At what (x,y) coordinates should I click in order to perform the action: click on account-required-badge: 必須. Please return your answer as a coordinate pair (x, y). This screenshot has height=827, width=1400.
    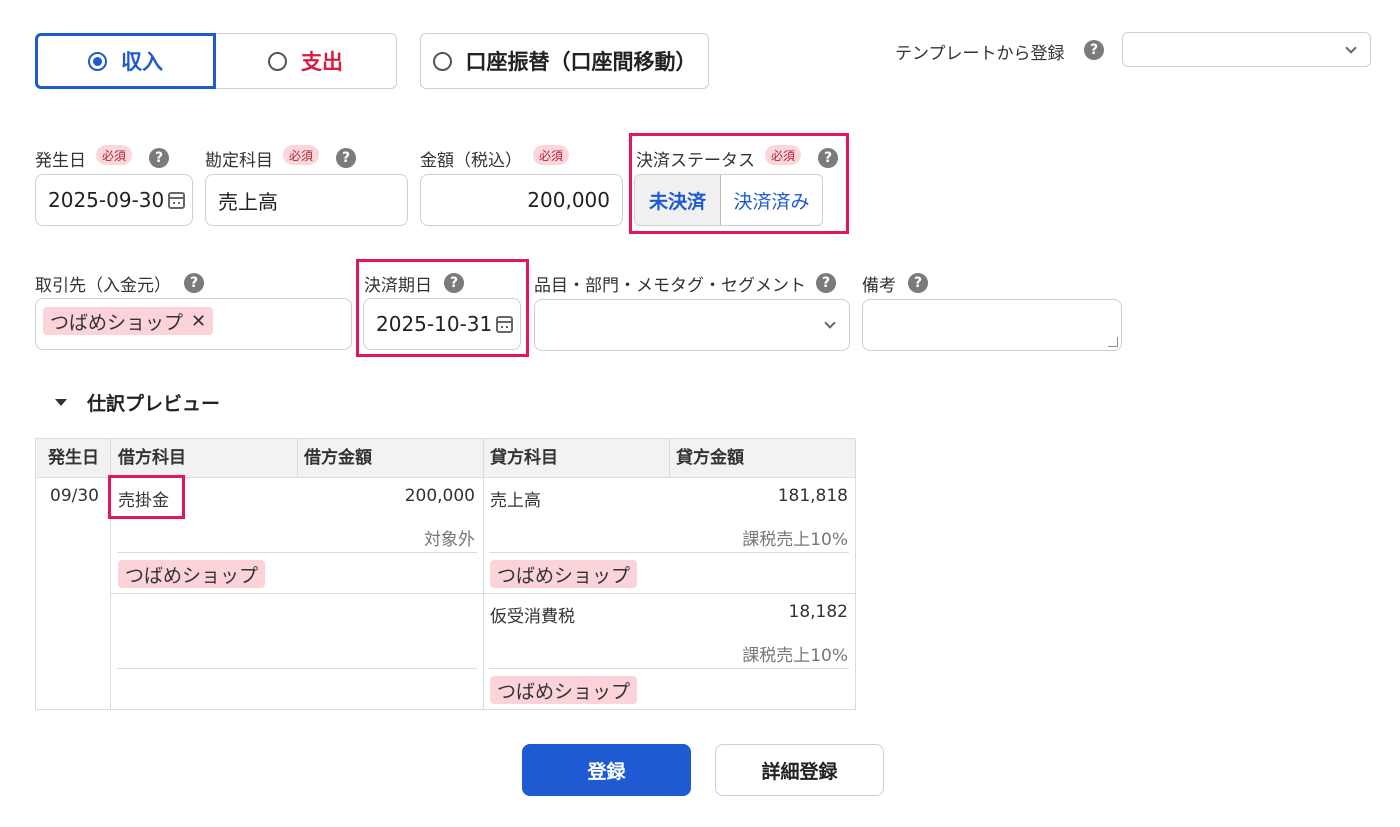
    Looking at the image, I should click on (301, 155).